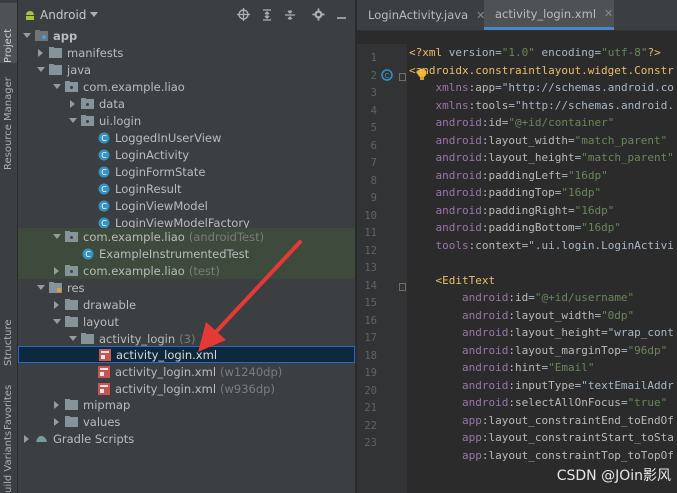  I want to click on project-view-selector: Android, so click(69, 15).